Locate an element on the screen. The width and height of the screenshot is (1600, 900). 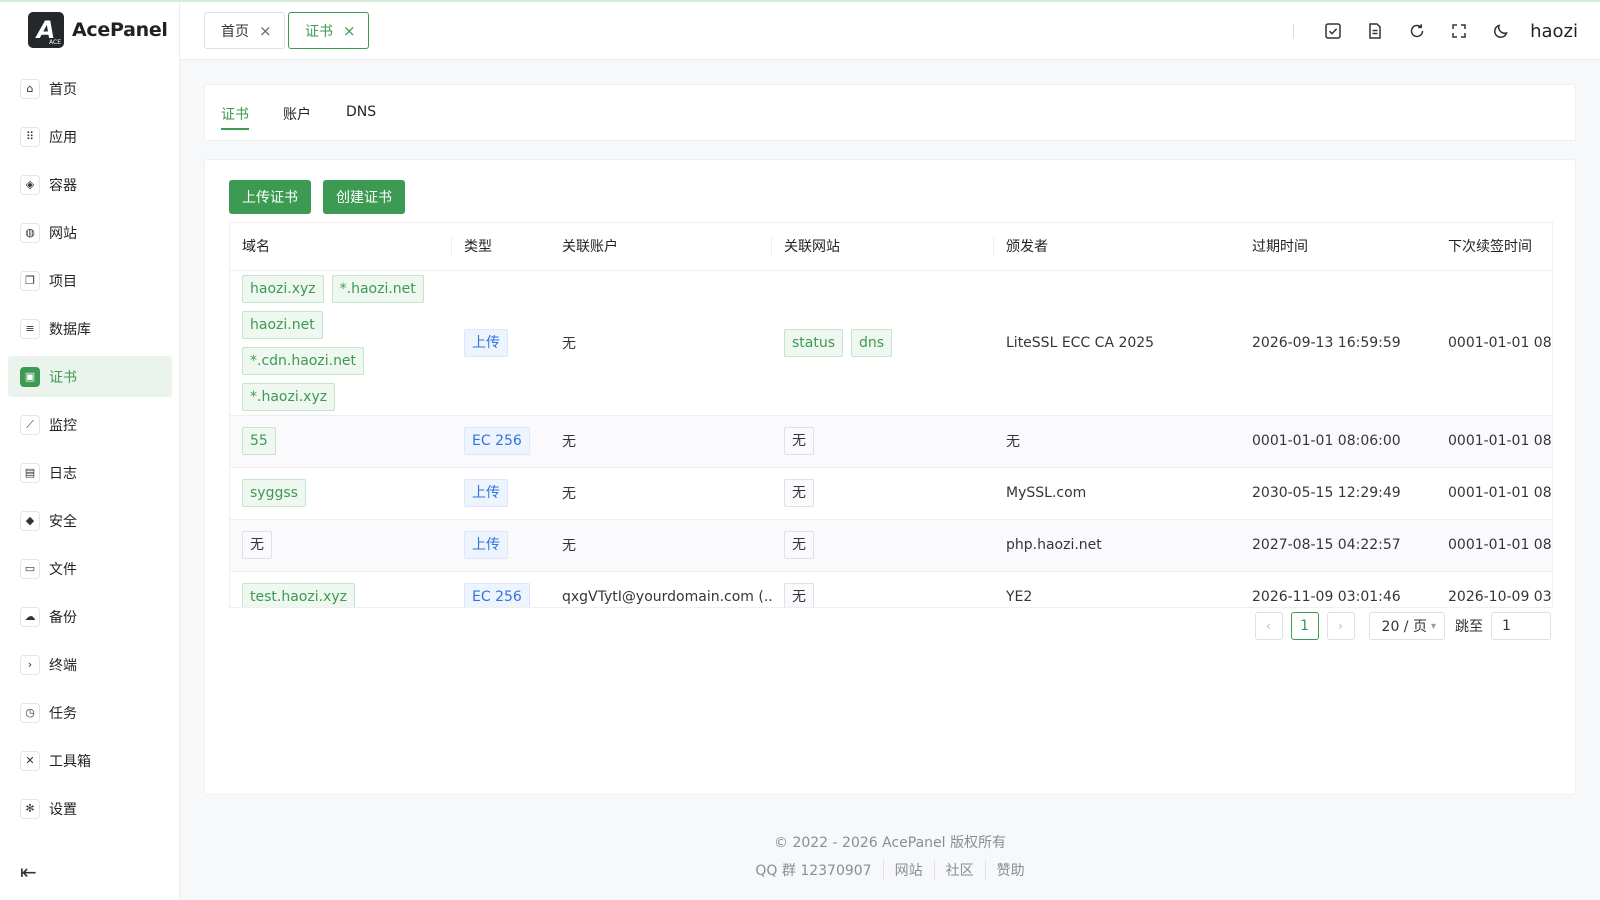
sidebar-item-gear: ✻ 设置 is located at coordinates (90, 808).